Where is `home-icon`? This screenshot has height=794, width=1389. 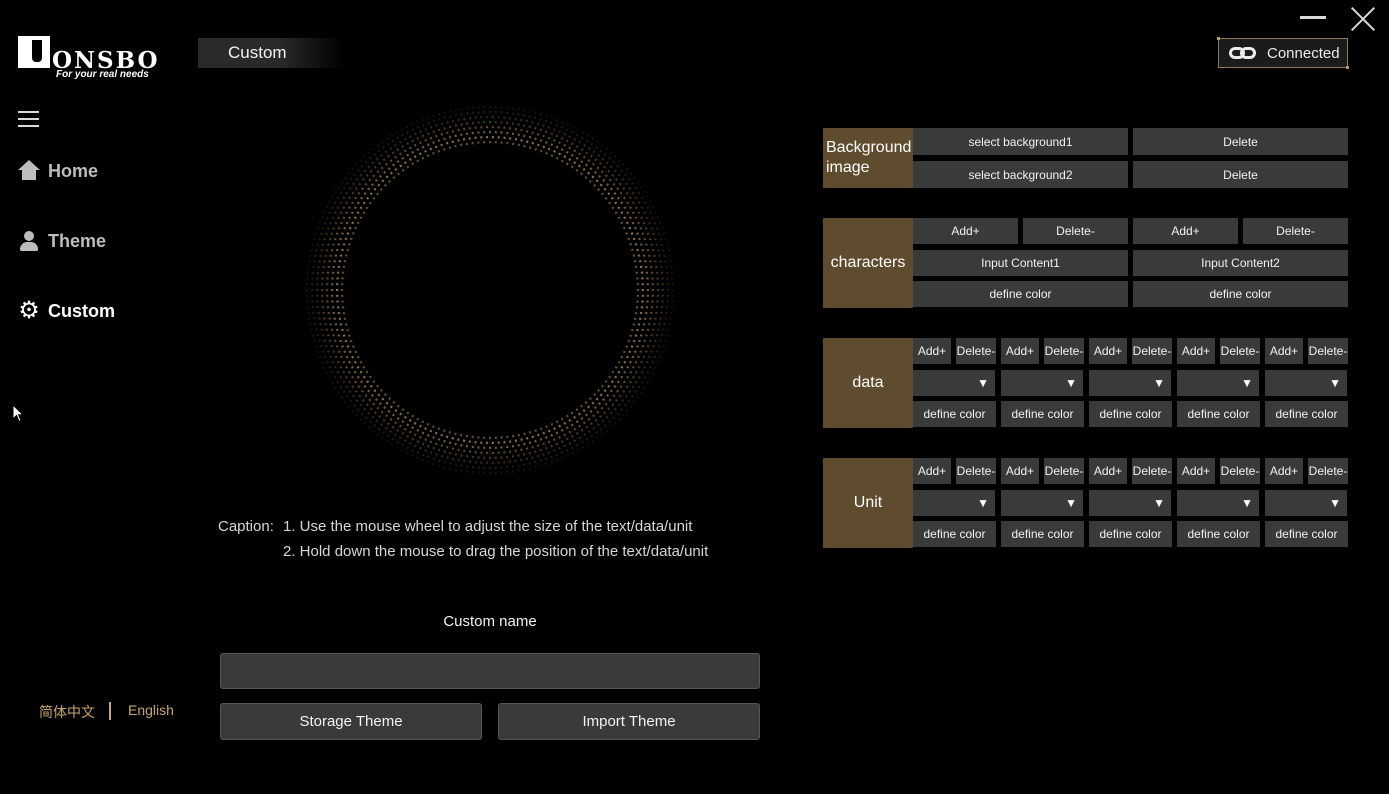 home-icon is located at coordinates (29, 171).